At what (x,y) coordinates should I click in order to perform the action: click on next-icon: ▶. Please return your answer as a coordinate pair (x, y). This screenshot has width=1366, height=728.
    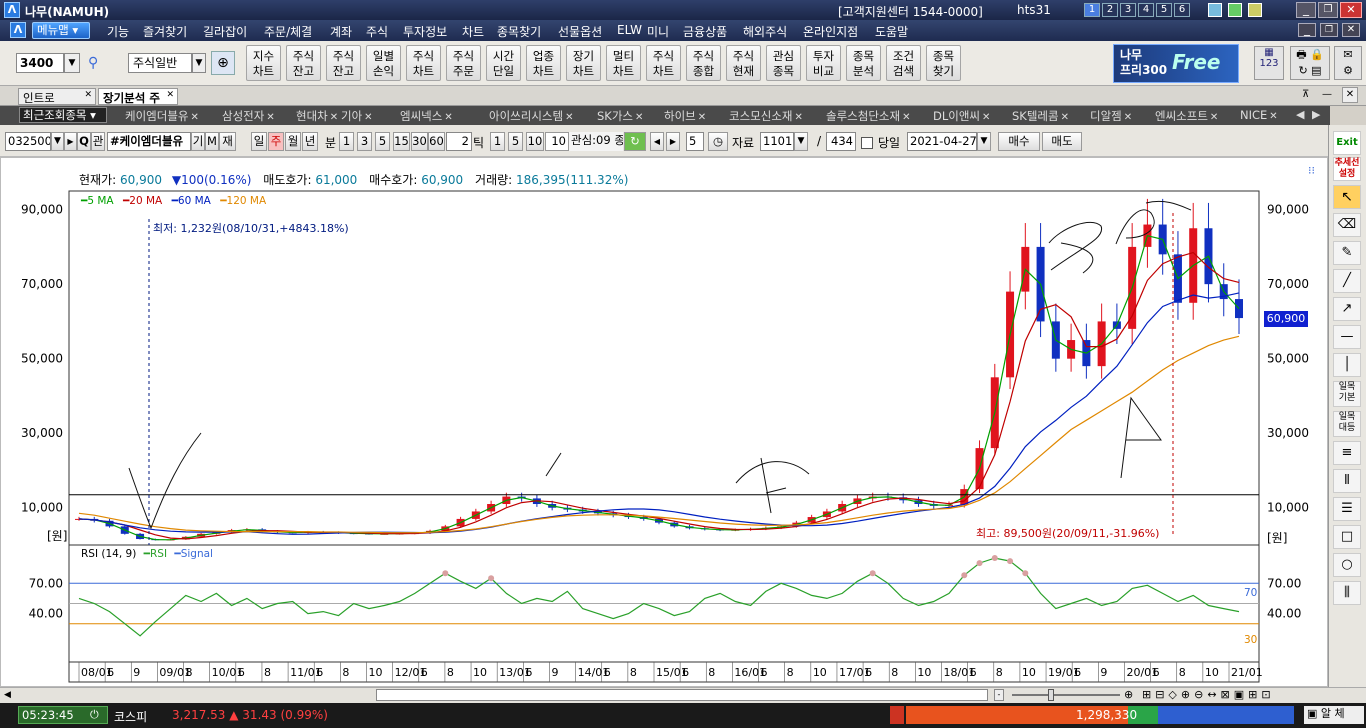
    Looking at the image, I should click on (673, 141).